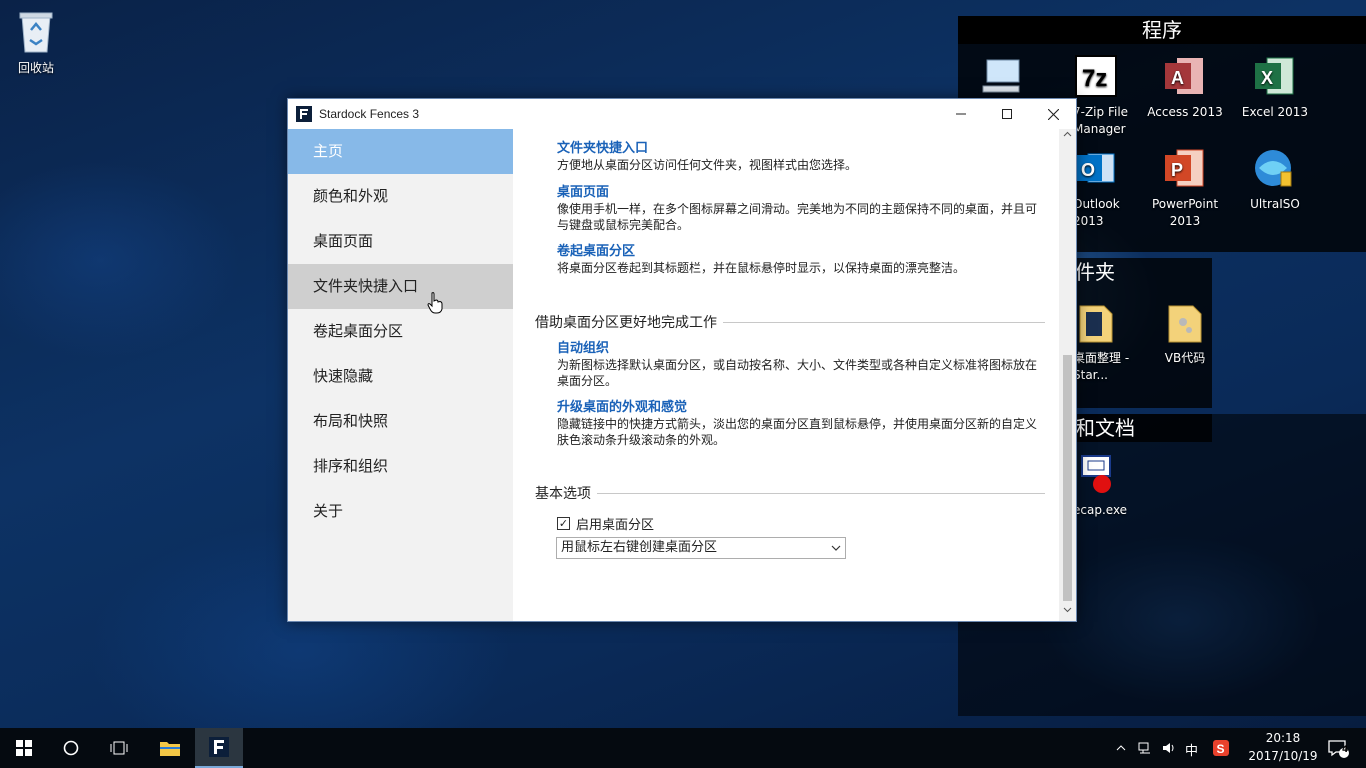  I want to click on enable-fences-checkbox: ✓, so click(563, 523).